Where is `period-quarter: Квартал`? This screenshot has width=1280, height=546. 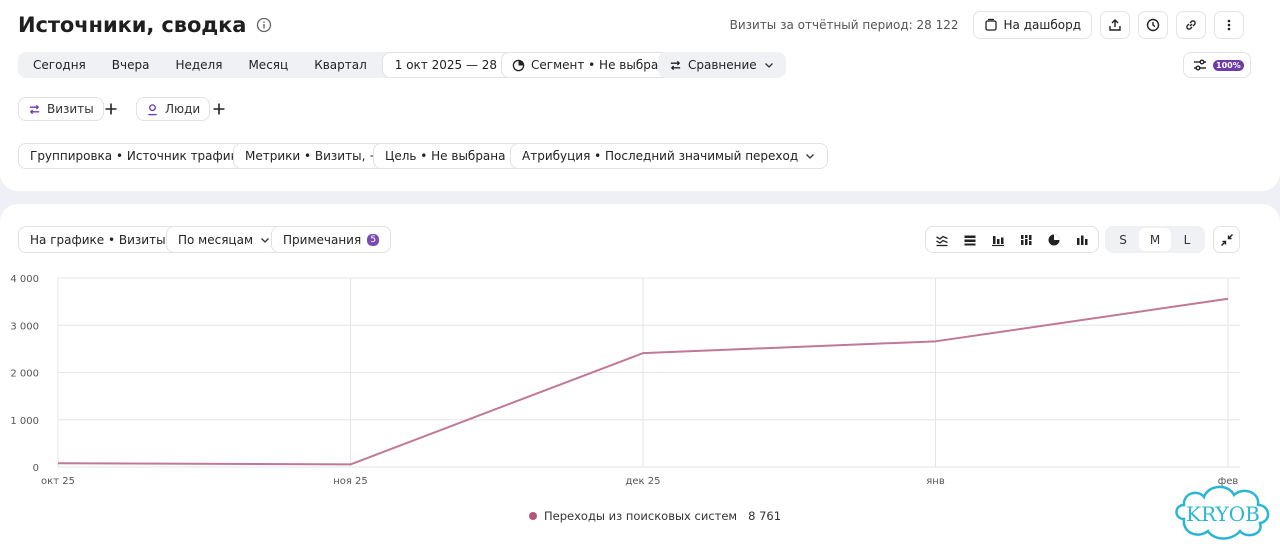 period-quarter: Квартал is located at coordinates (340, 65).